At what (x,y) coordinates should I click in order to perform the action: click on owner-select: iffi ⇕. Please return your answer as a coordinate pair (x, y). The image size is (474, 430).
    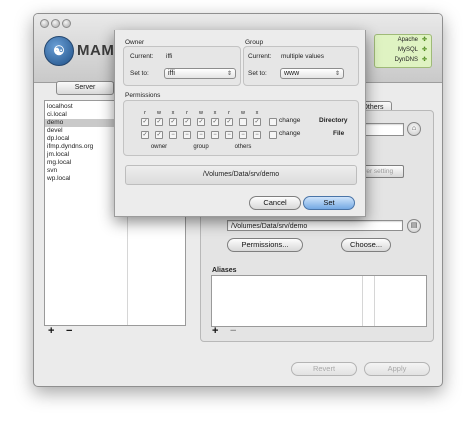
    Looking at the image, I should click on (200, 73).